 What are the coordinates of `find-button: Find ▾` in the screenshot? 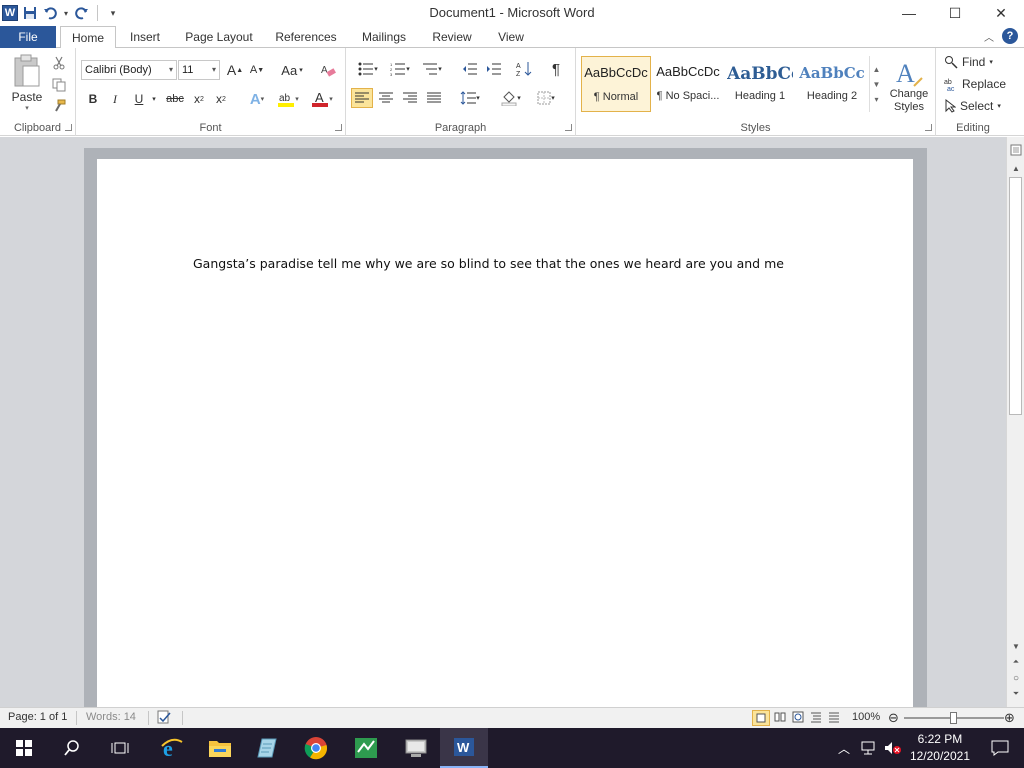 It's located at (976, 62).